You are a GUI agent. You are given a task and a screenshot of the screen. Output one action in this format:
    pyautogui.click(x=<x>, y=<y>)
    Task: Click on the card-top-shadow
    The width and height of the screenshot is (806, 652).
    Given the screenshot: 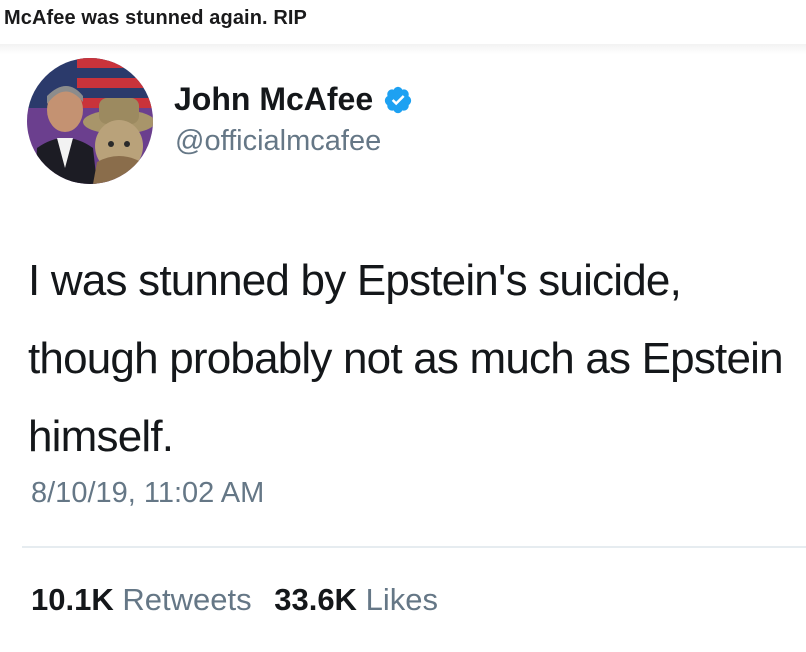 What is the action you would take?
    pyautogui.click(x=403, y=49)
    